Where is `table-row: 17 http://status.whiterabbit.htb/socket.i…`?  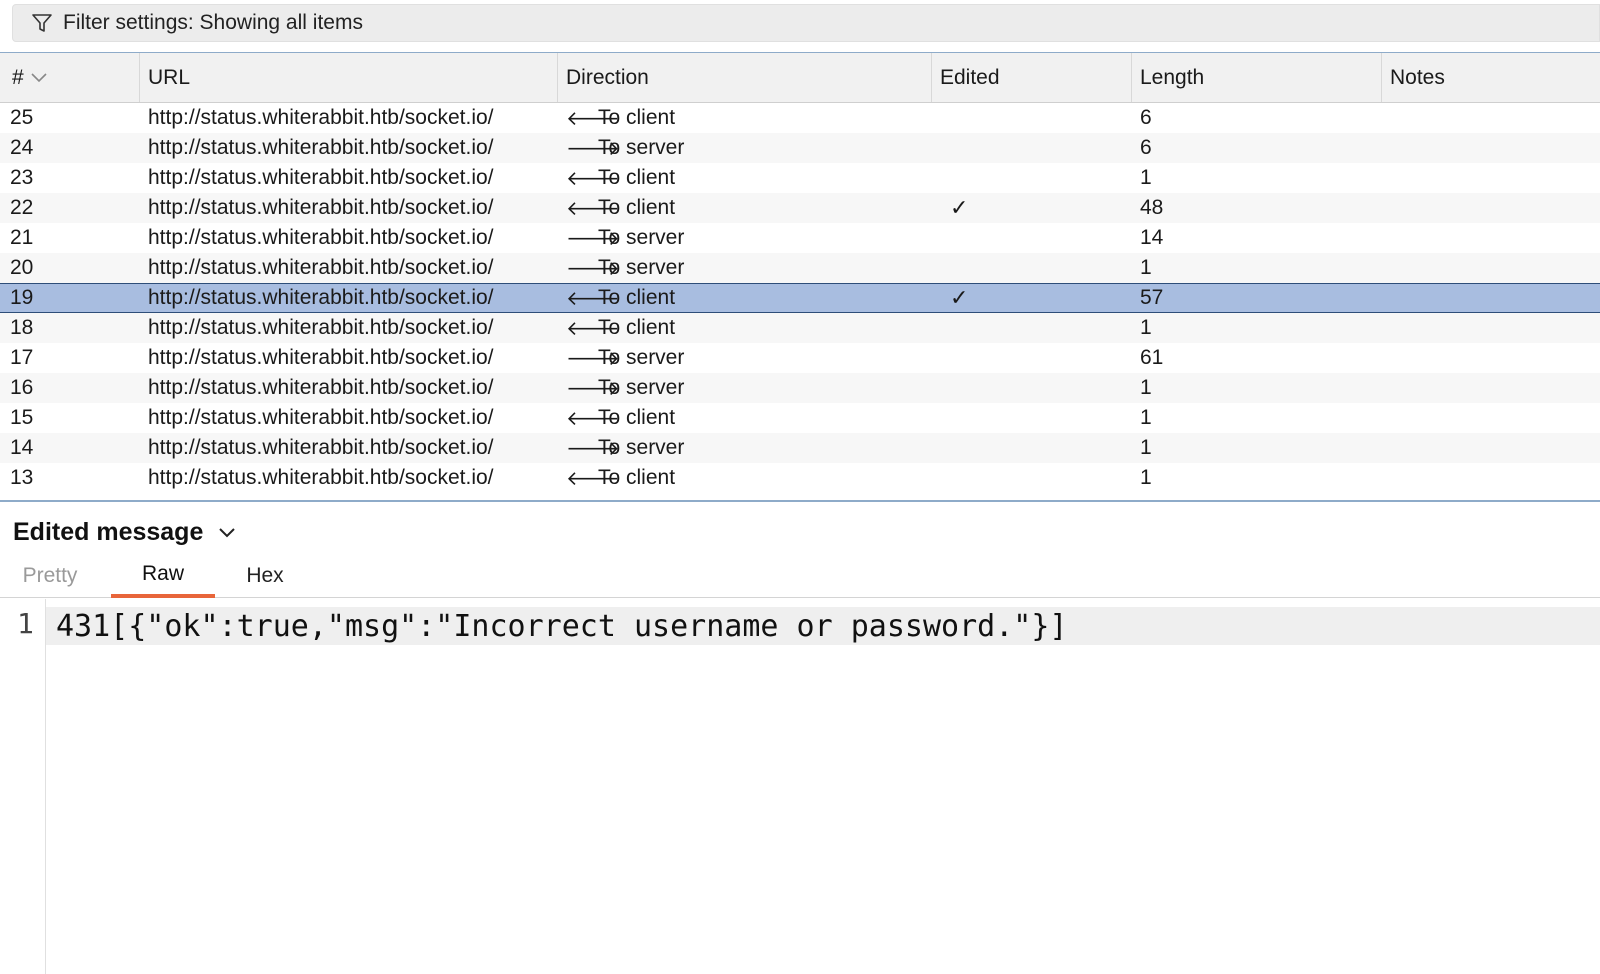 table-row: 17 http://status.whiterabbit.htb/socket.i… is located at coordinates (800, 358).